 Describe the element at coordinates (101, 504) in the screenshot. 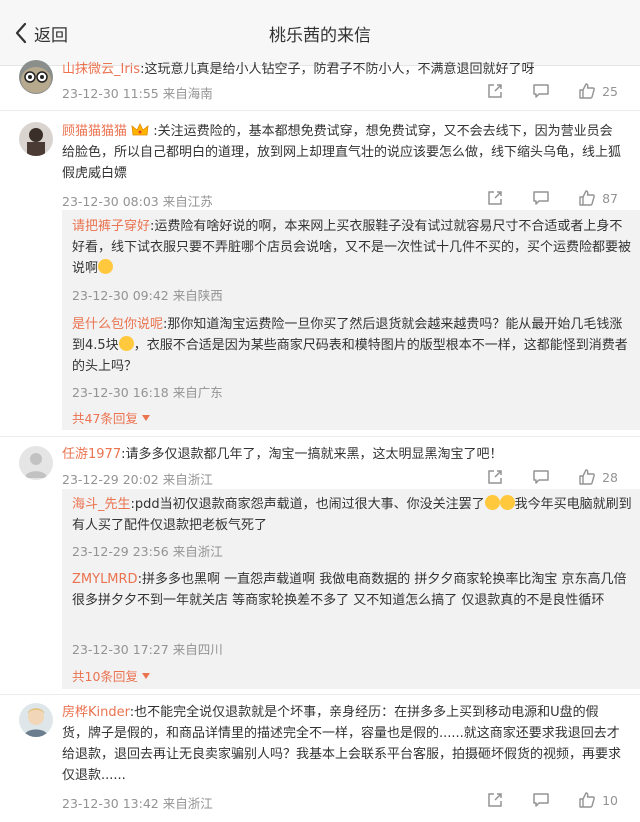

I see `username-link: 海斗_先生` at that location.